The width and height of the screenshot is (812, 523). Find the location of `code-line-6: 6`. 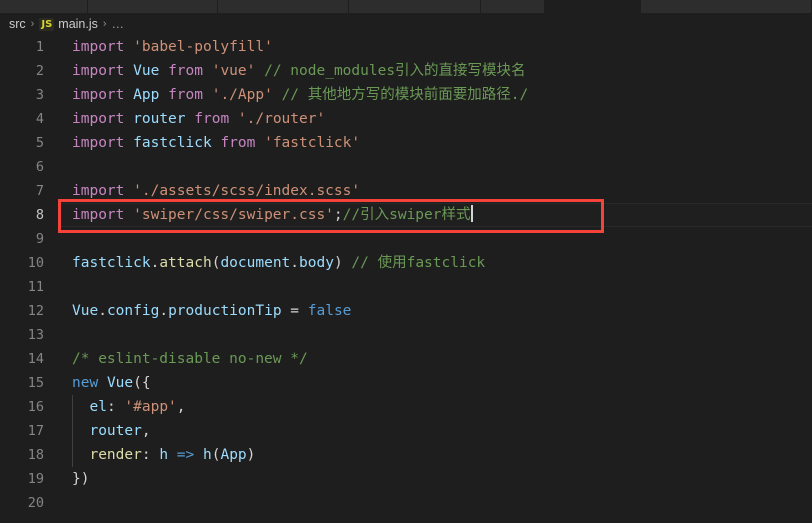

code-line-6: 6 is located at coordinates (406, 167).